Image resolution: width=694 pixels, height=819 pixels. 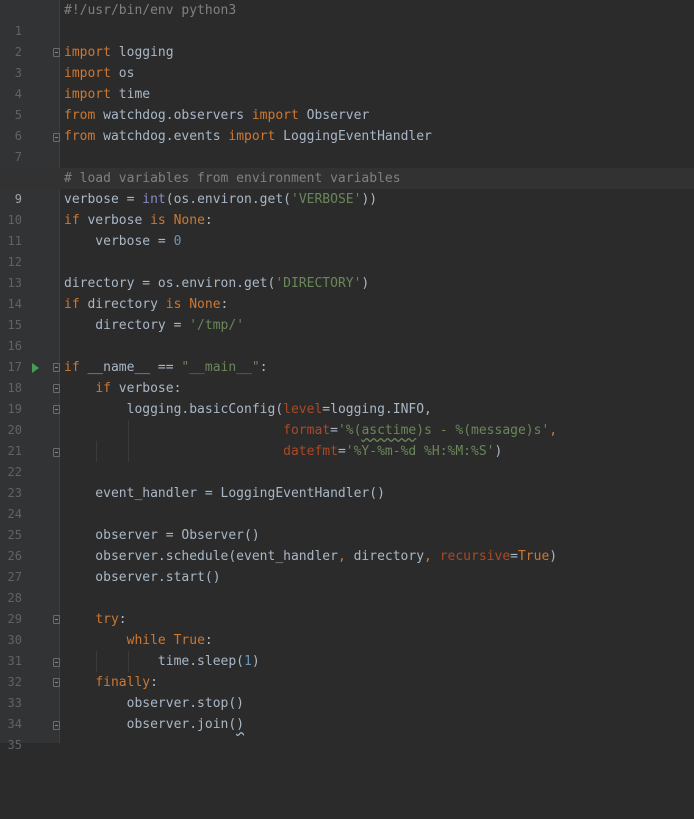 I want to click on code-line: 13, so click(x=347, y=271).